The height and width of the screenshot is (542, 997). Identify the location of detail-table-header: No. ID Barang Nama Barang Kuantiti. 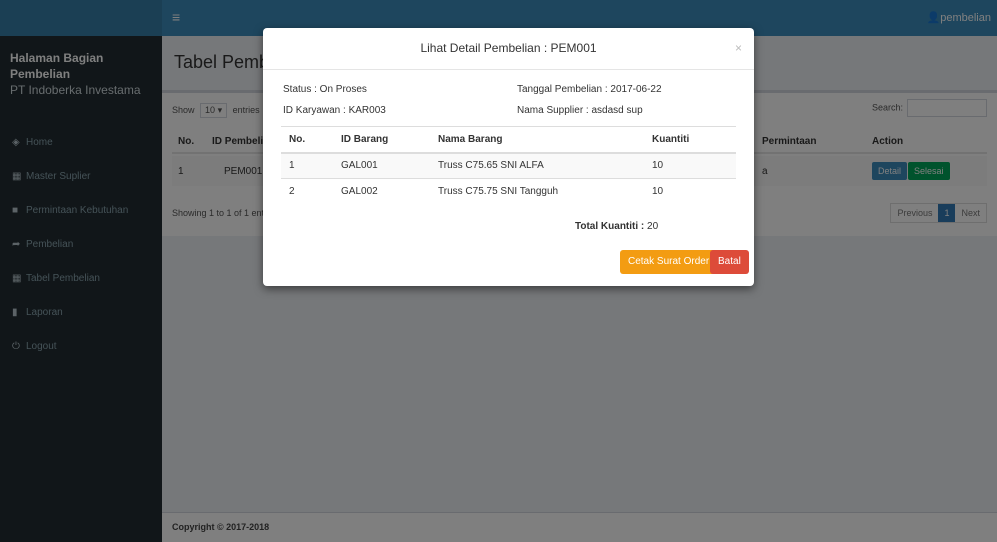
(508, 140).